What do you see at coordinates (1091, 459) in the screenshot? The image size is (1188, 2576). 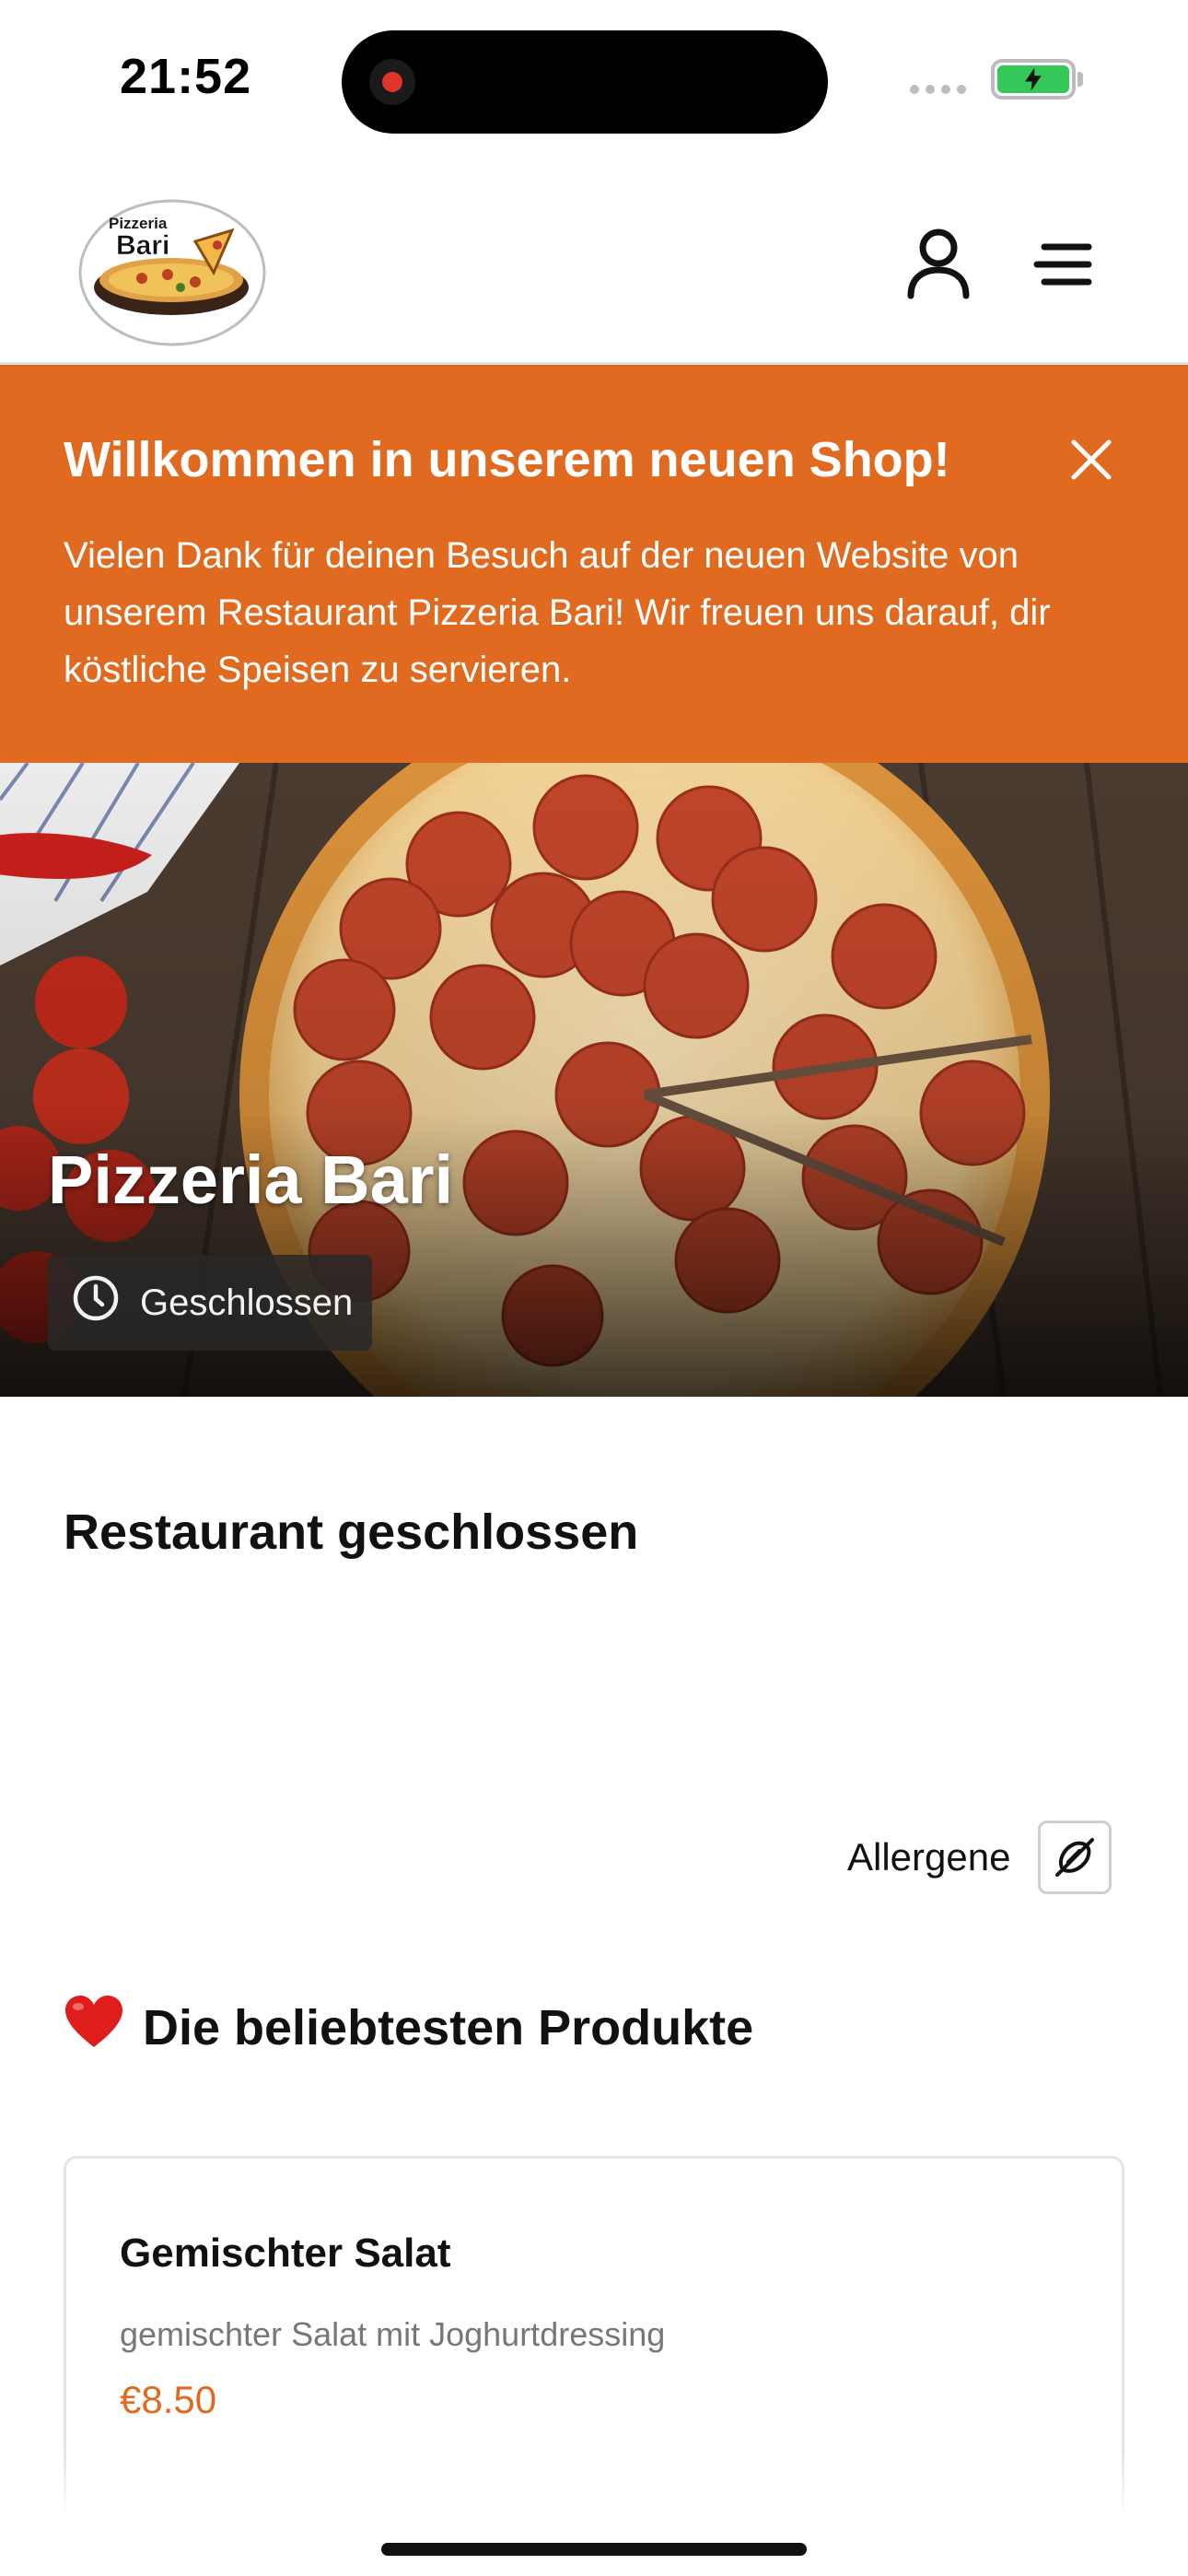 I see `close-icon` at bounding box center [1091, 459].